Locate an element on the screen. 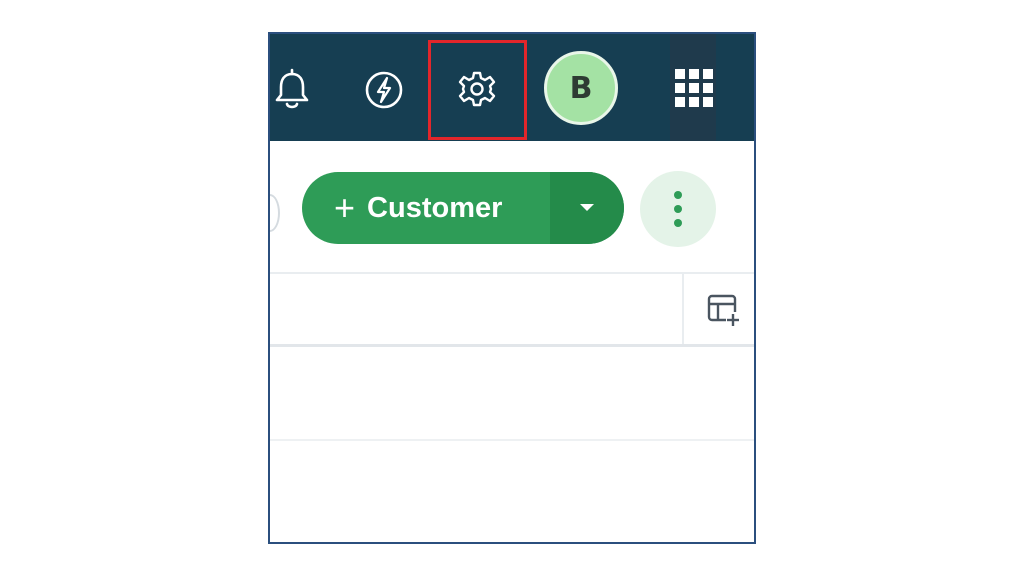  table-row-divider is located at coordinates (512, 440).